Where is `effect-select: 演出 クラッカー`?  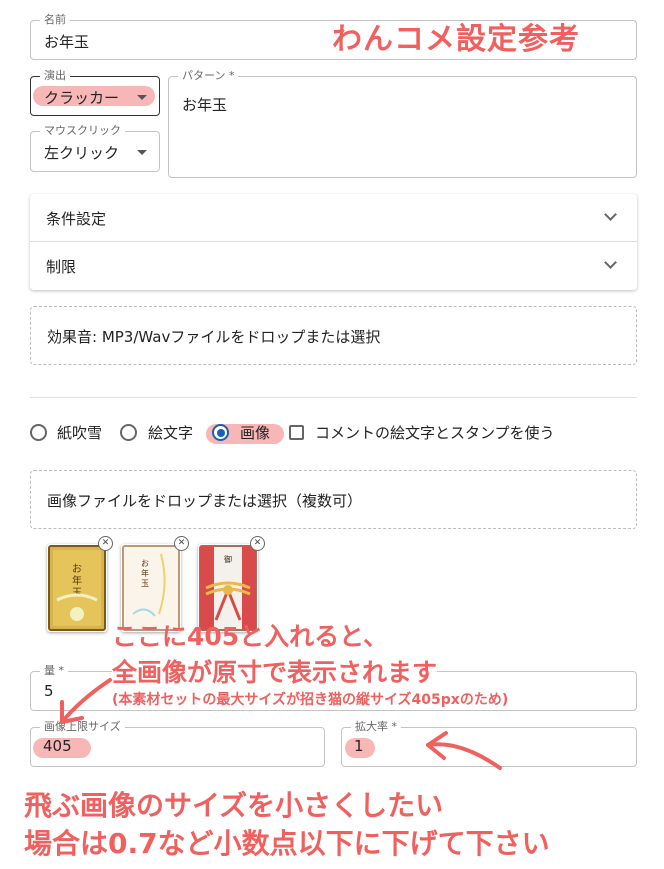
effect-select: 演出 クラッカー is located at coordinates (95, 92).